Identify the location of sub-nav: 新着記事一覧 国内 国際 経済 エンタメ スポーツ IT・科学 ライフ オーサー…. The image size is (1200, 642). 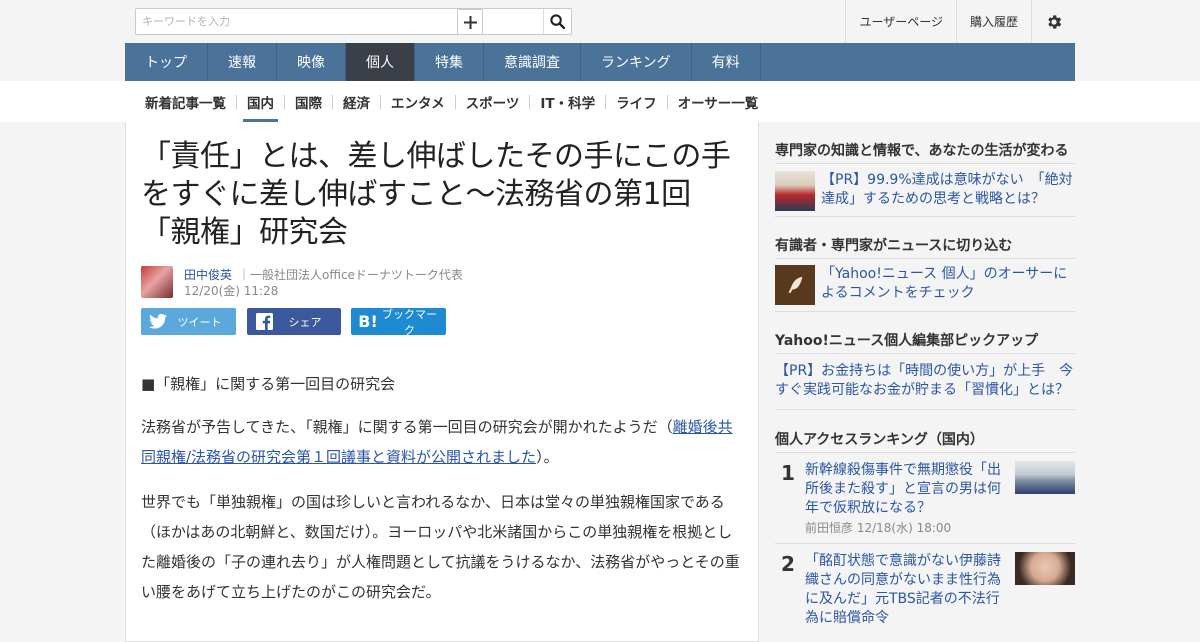
(451, 101).